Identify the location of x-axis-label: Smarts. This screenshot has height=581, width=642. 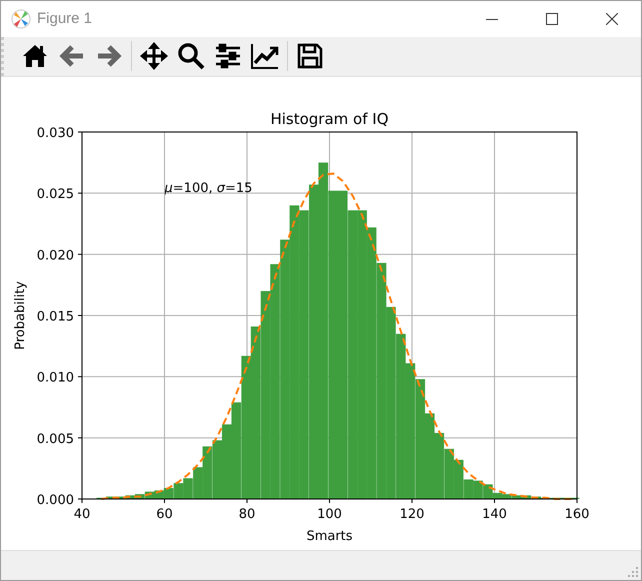
(329, 536).